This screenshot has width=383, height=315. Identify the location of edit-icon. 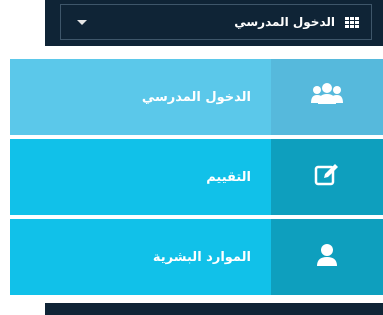
(327, 177).